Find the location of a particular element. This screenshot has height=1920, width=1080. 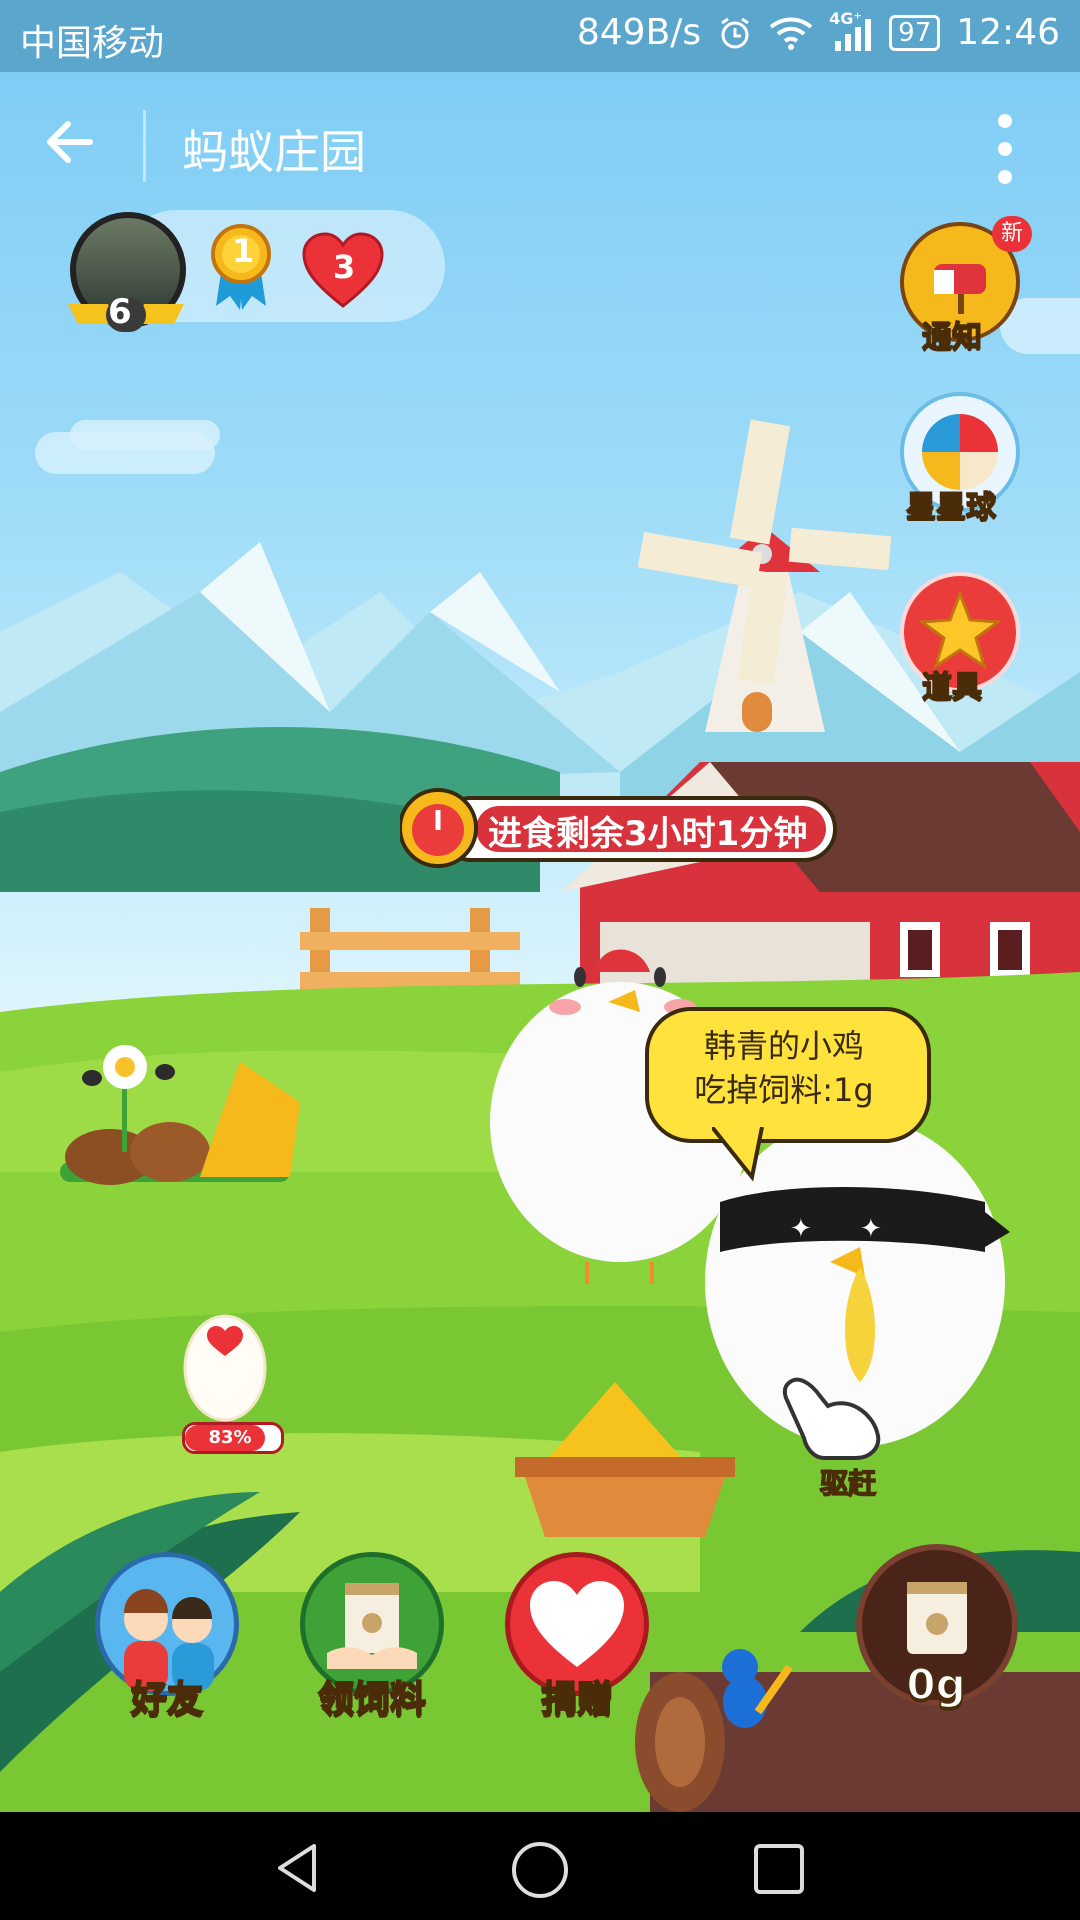

egg-progress-text: 83% is located at coordinates (230, 1437).